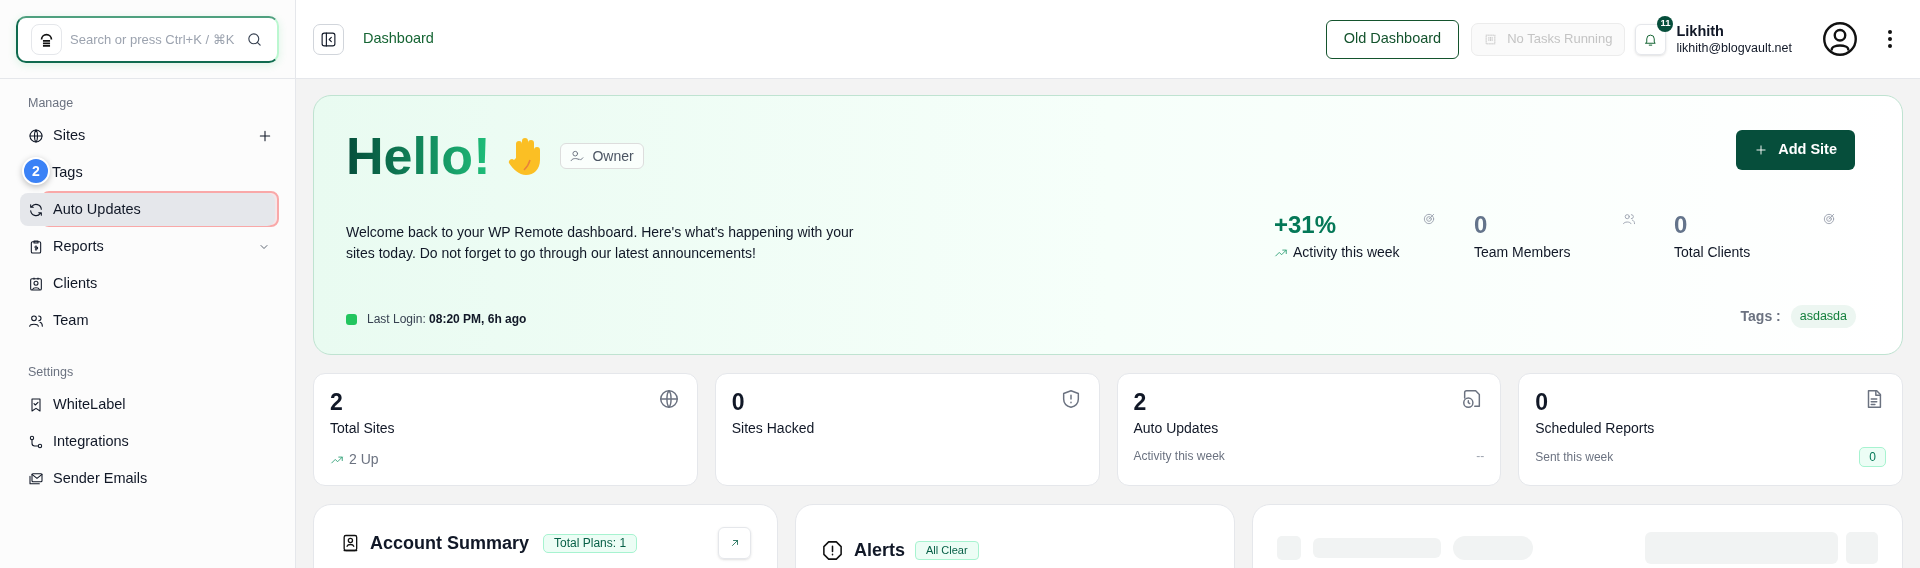  I want to click on role-badge: Owner, so click(602, 156).